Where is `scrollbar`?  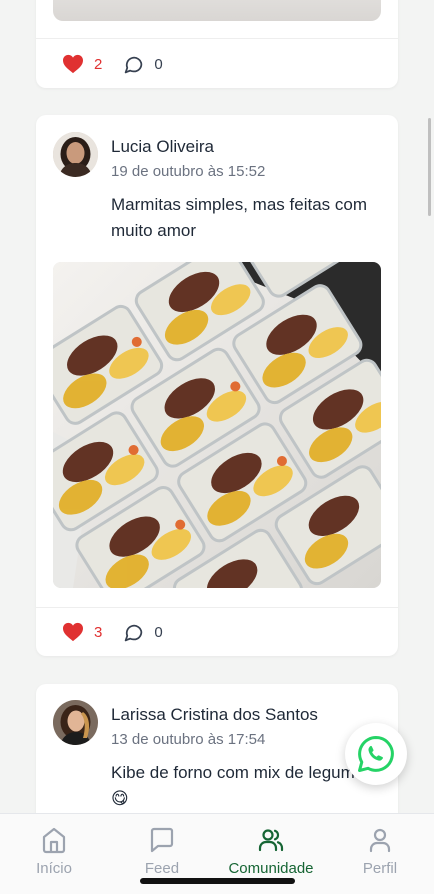
scrollbar is located at coordinates (429, 167).